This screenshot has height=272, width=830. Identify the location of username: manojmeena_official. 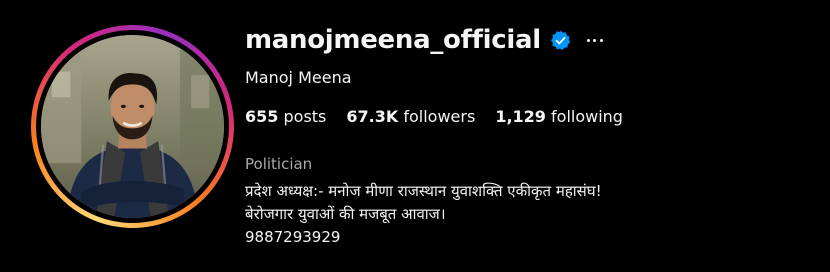
(393, 40).